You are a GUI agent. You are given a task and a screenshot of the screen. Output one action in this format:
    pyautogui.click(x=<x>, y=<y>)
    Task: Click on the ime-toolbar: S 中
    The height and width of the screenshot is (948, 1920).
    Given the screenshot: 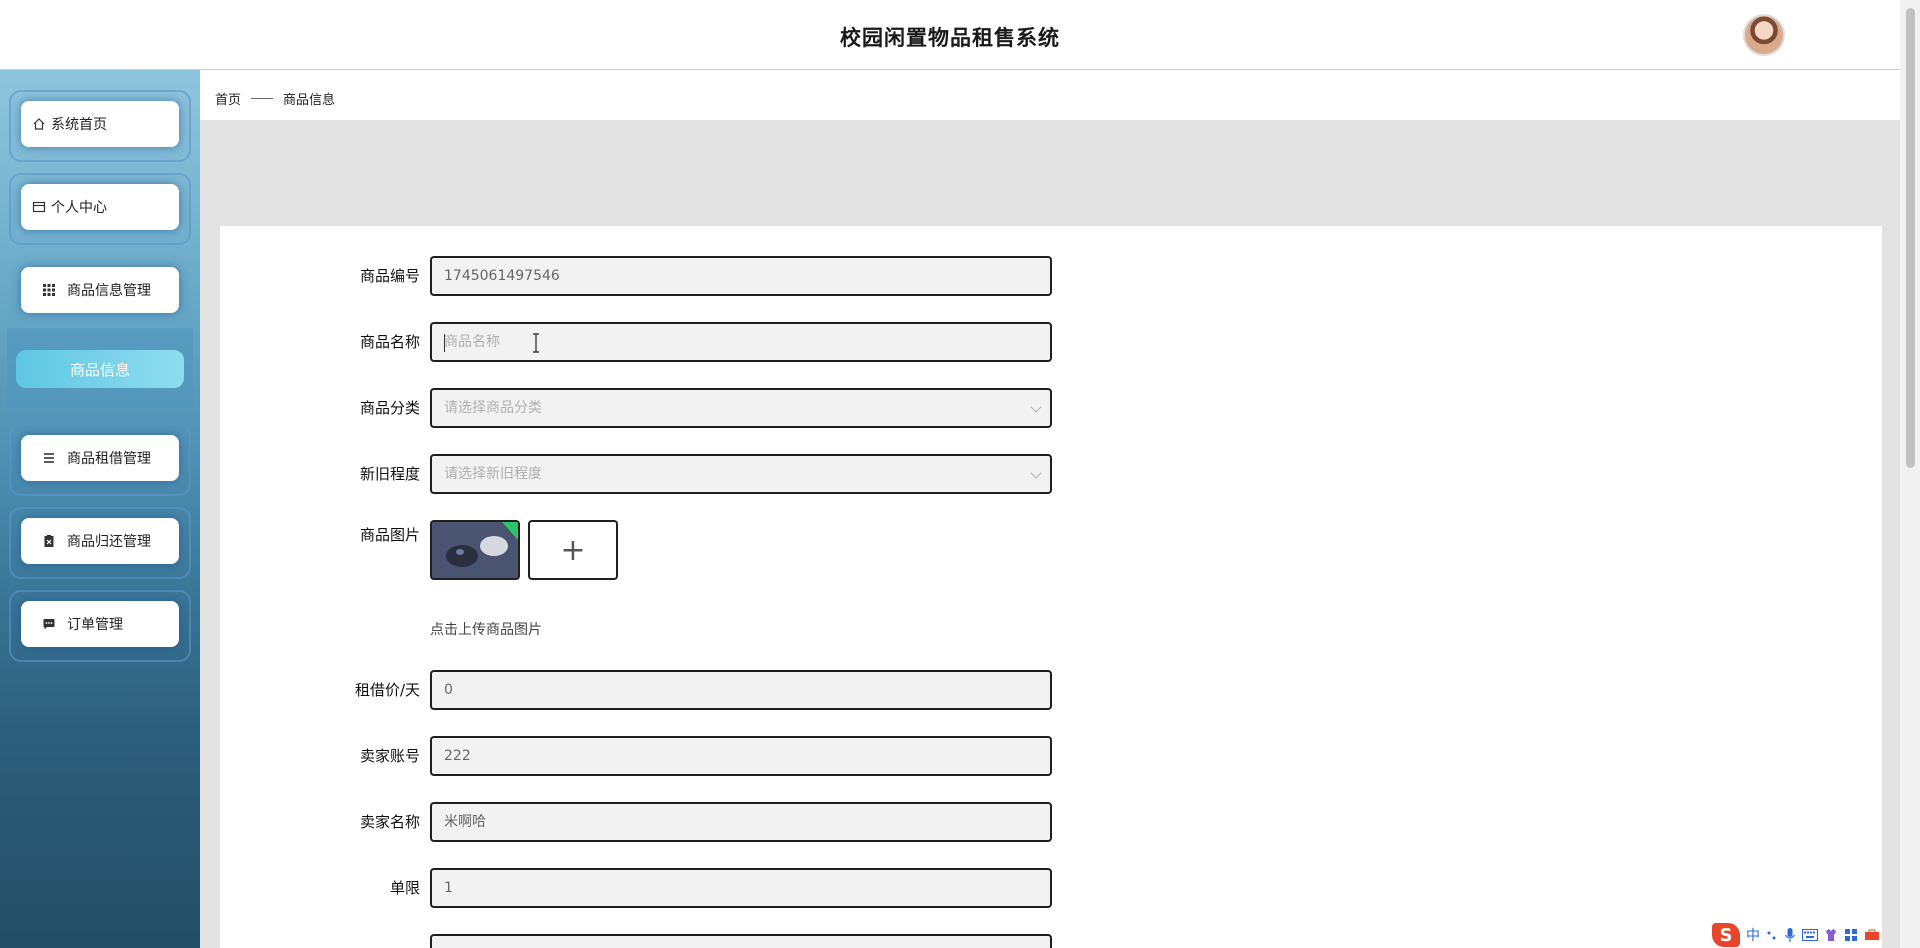 What is the action you would take?
    pyautogui.click(x=1796, y=935)
    